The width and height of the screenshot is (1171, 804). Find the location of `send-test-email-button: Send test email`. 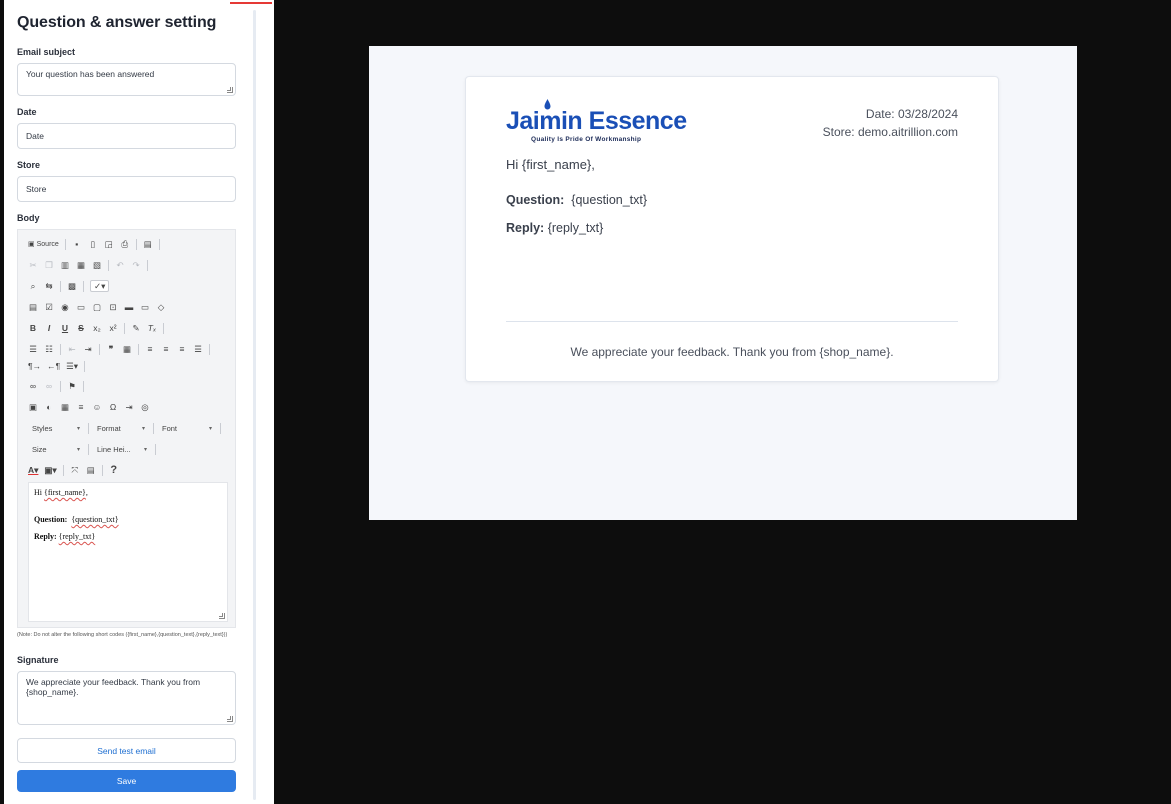

send-test-email-button: Send test email is located at coordinates (126, 750).